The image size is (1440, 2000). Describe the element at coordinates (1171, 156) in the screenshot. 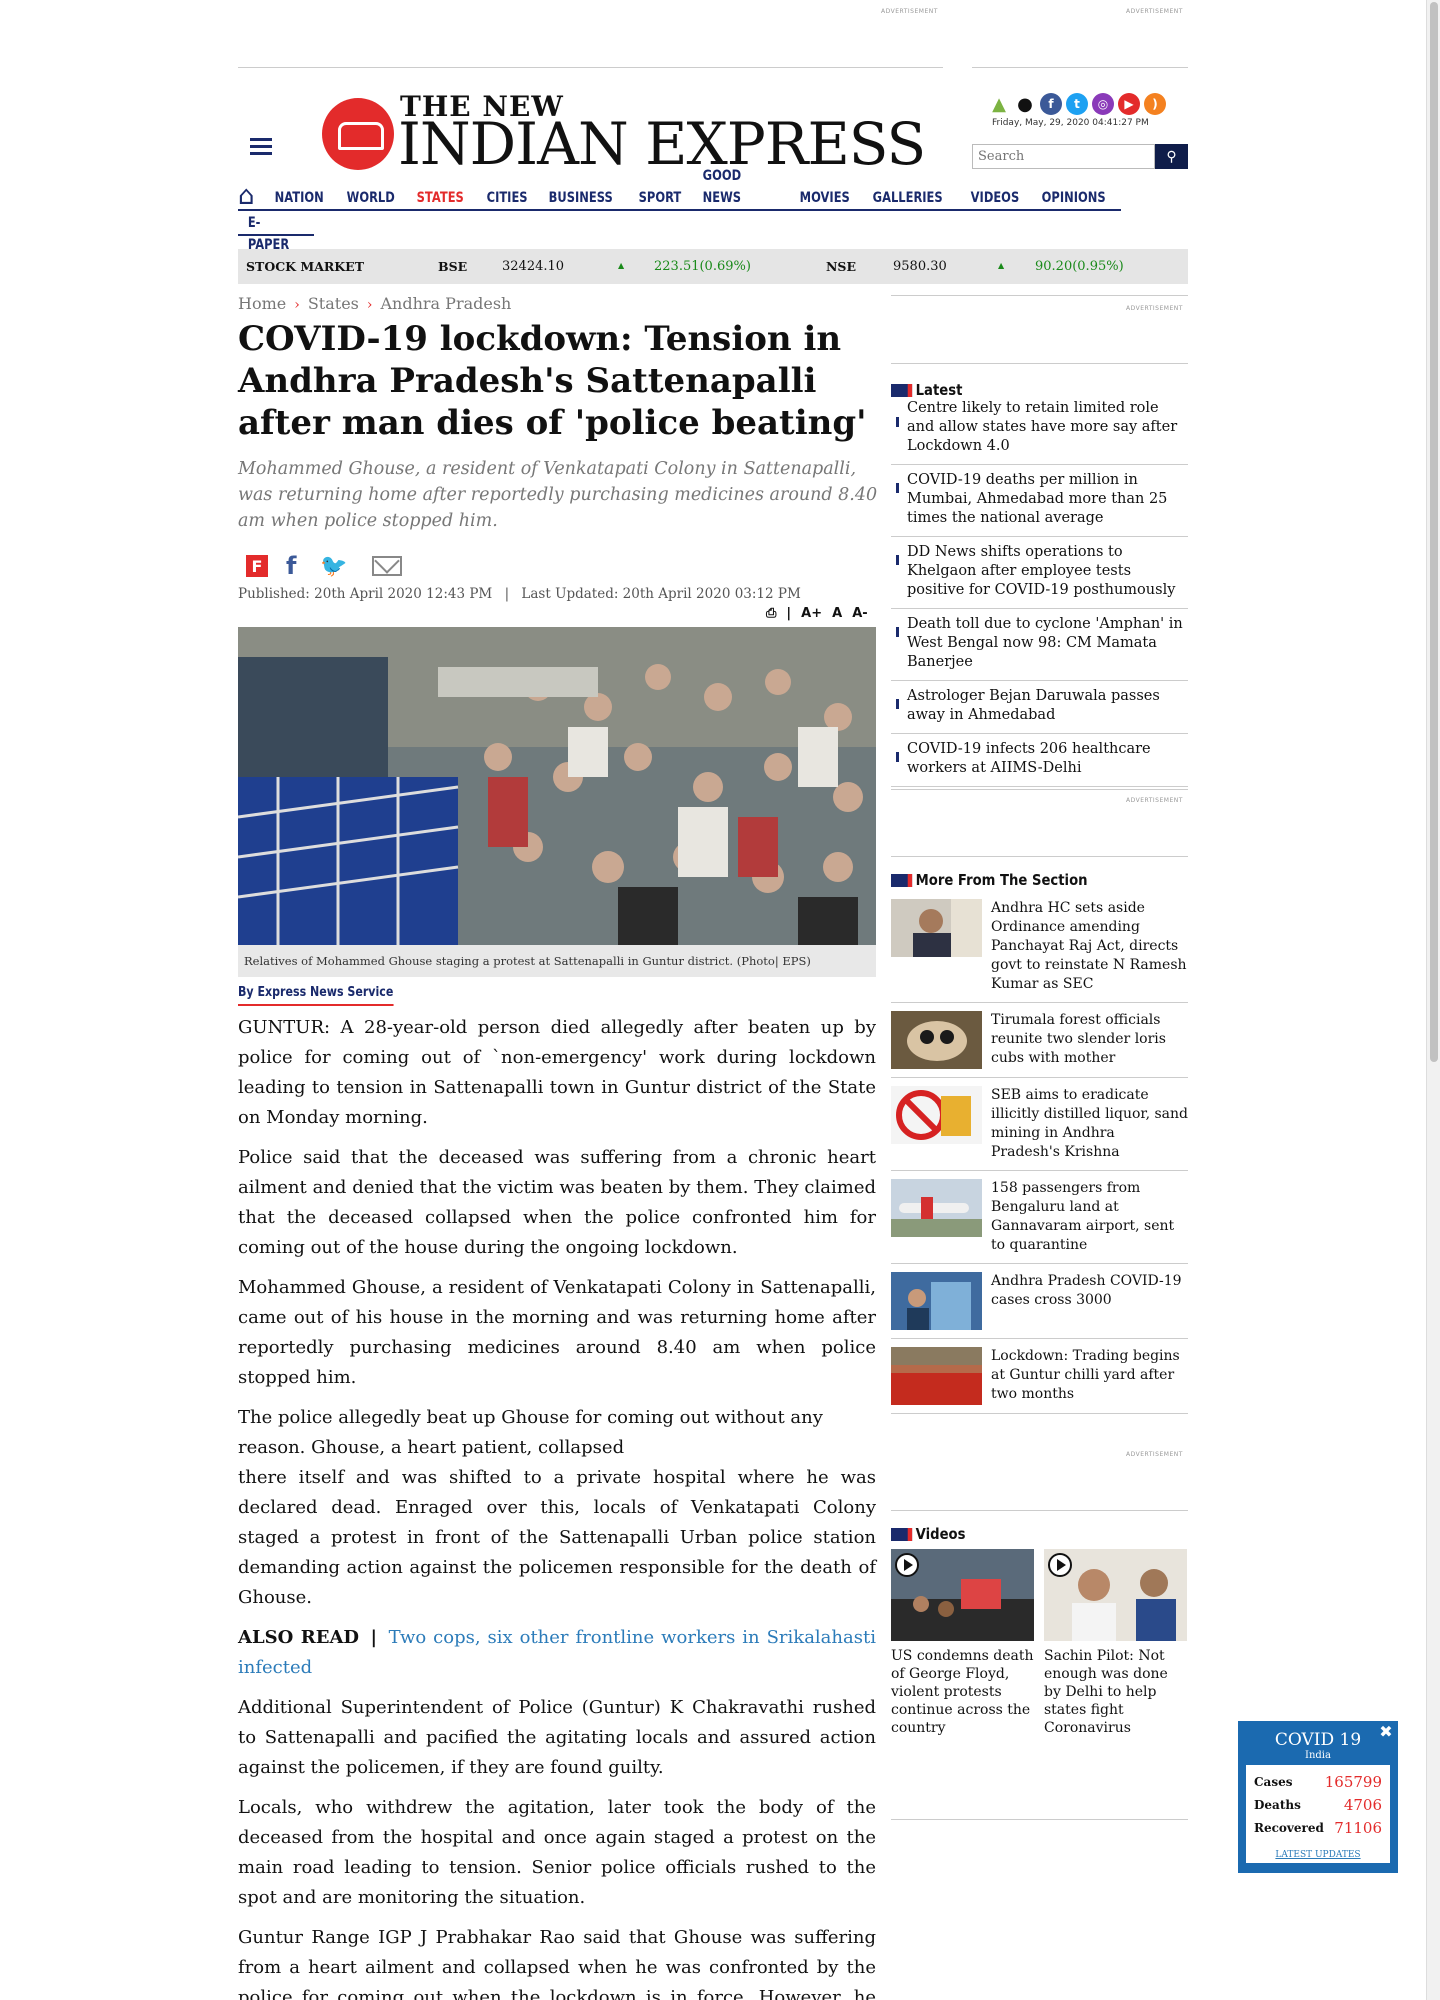

I see `search-icon: ⚲` at that location.